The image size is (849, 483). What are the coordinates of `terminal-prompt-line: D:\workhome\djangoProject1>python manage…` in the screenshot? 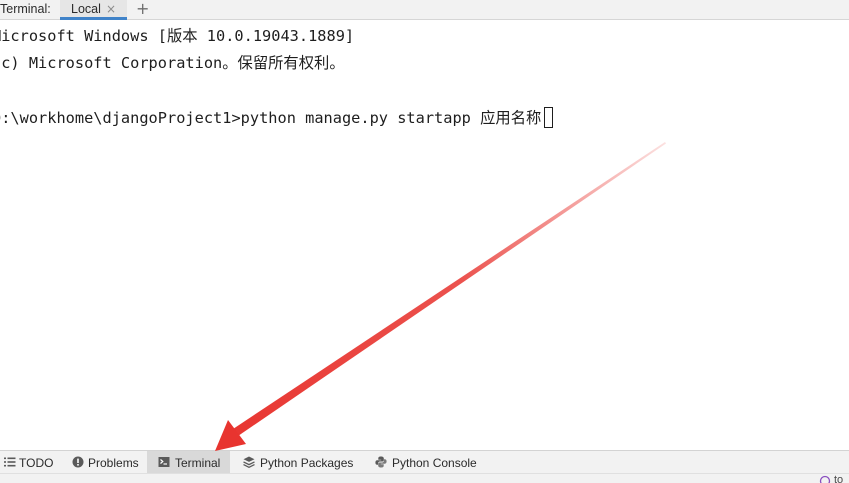 It's located at (277, 117).